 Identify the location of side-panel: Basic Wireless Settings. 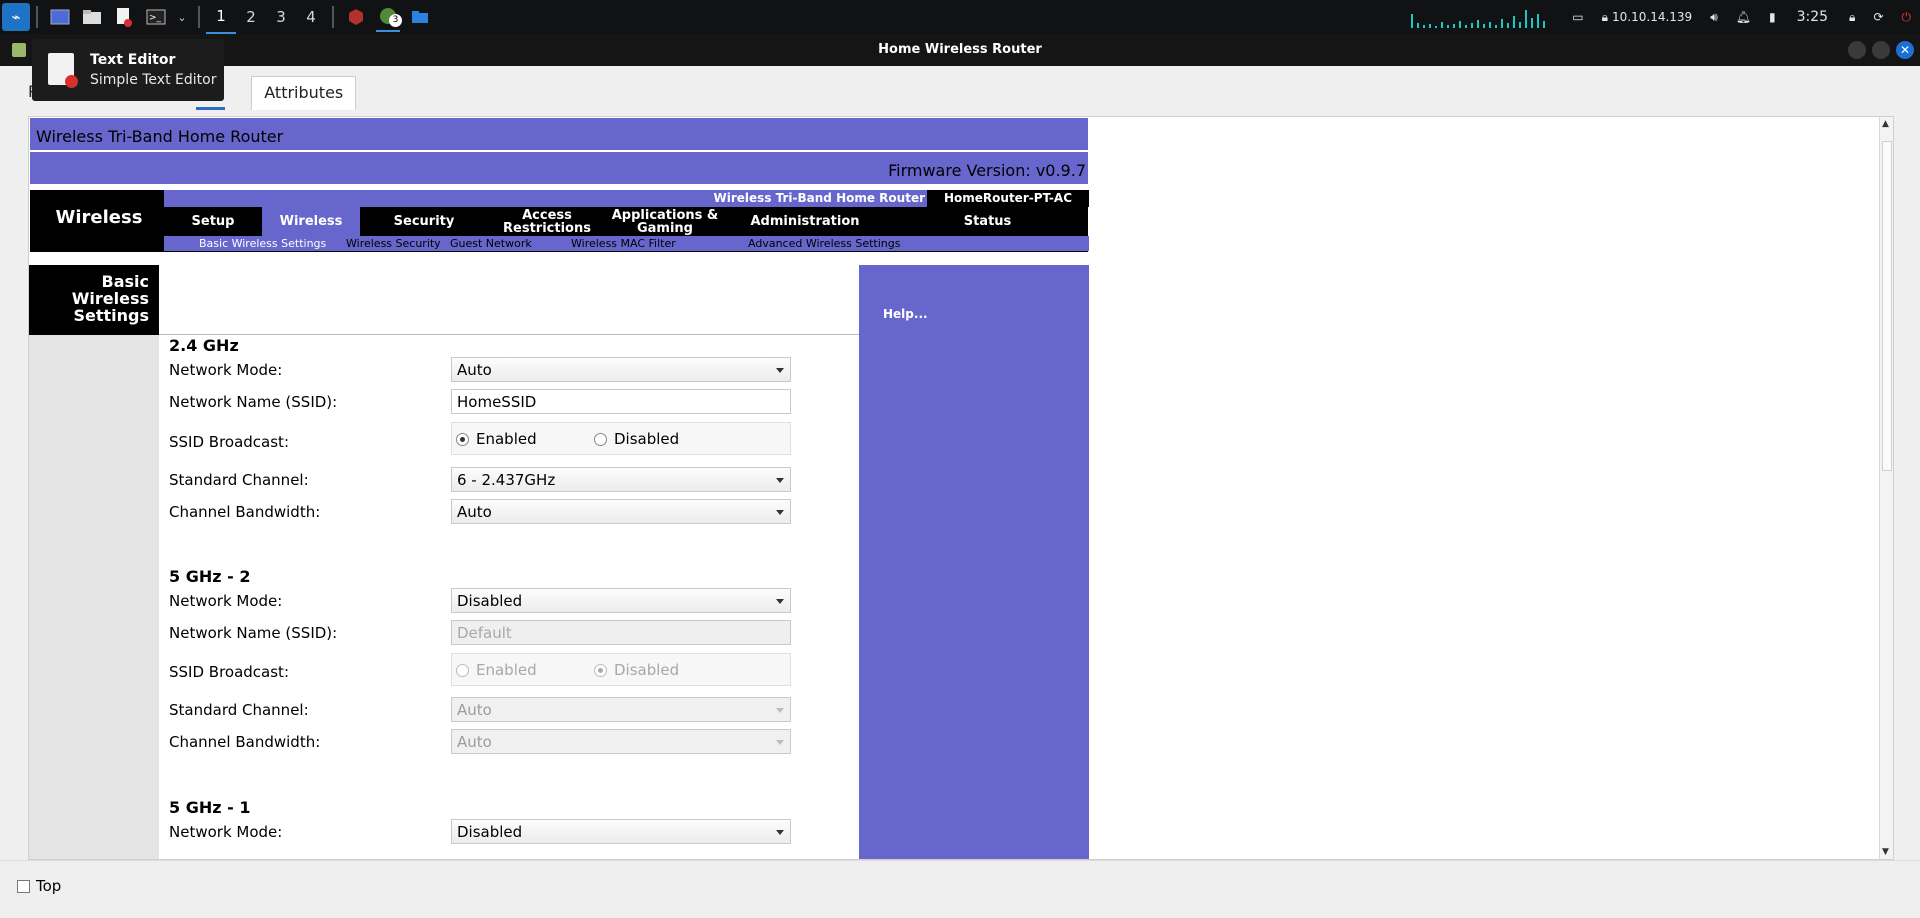
(94, 562).